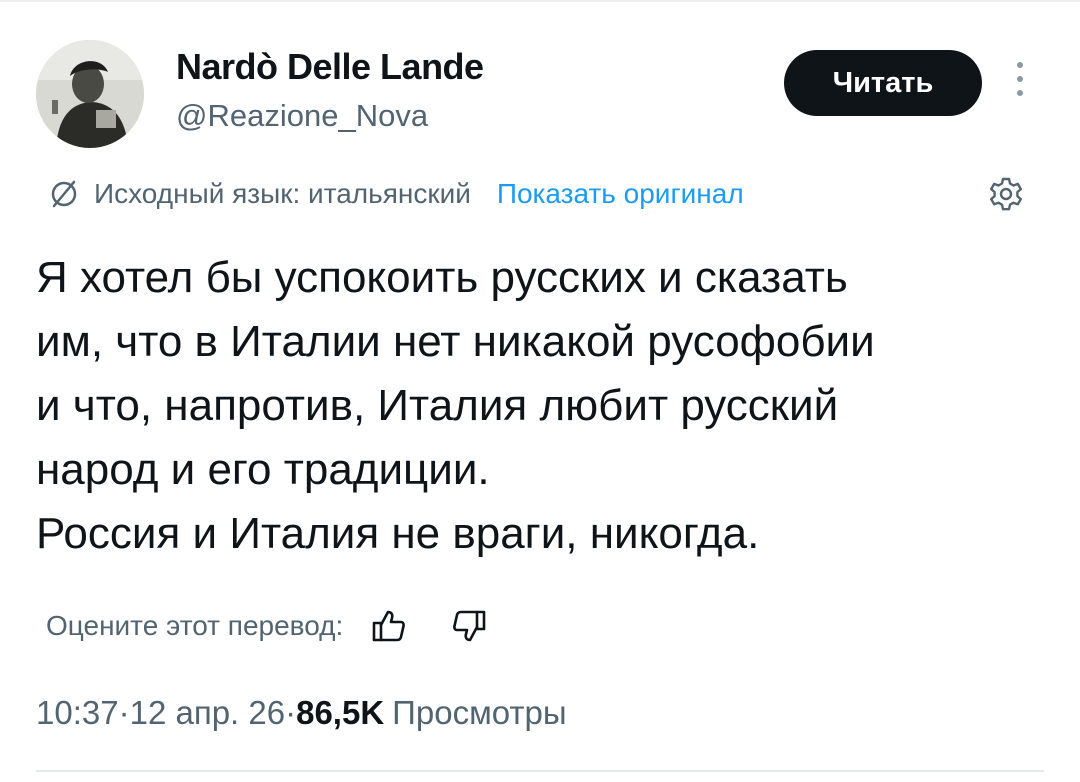 The height and width of the screenshot is (782, 1080). Describe the element at coordinates (883, 83) in the screenshot. I see `follow-button: Читать` at that location.